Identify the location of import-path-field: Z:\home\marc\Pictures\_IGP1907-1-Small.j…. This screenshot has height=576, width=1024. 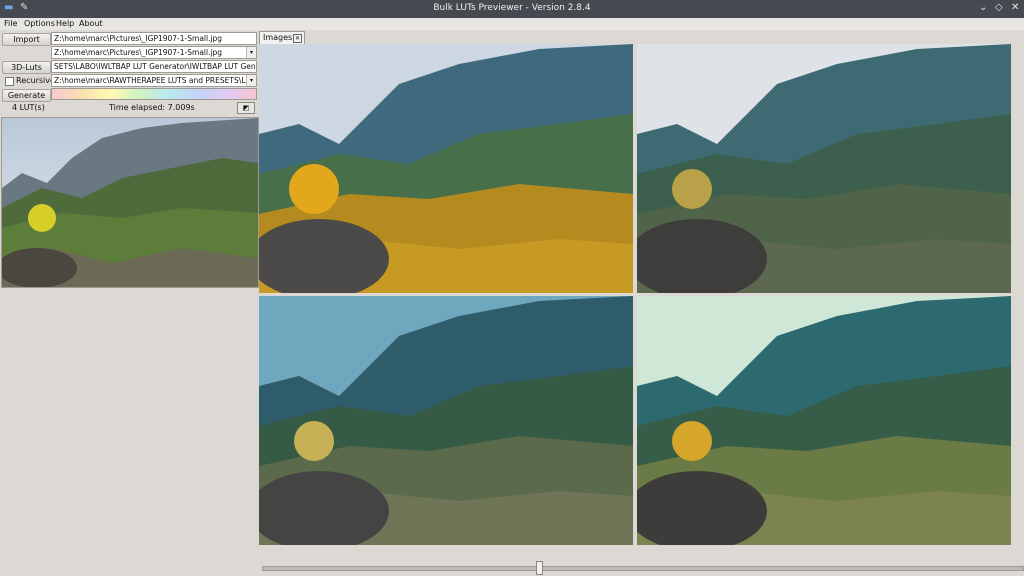
(154, 38).